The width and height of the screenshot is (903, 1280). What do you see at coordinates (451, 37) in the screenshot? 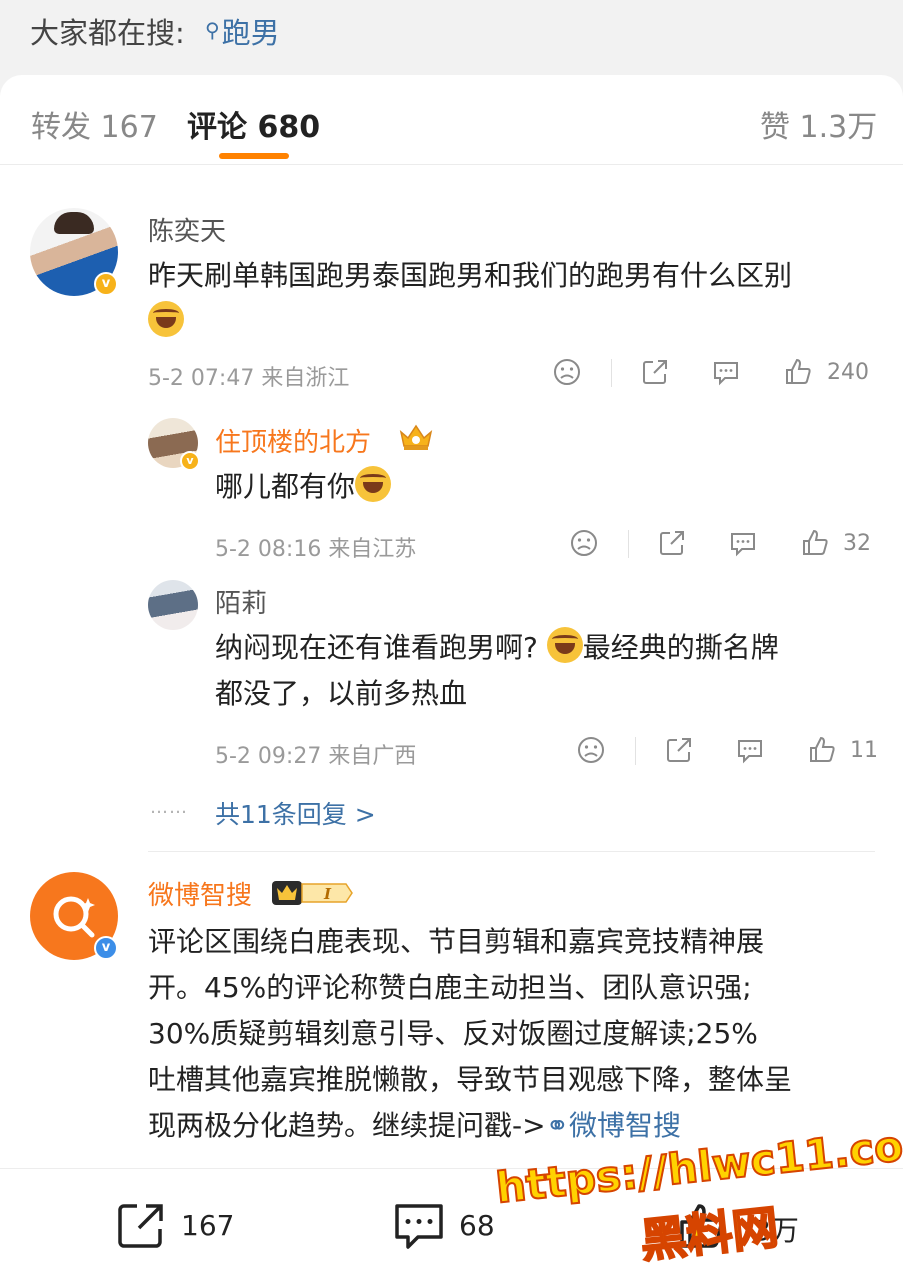
I see `search-hint-bar: 大家都在搜: ⚲跑男` at bounding box center [451, 37].